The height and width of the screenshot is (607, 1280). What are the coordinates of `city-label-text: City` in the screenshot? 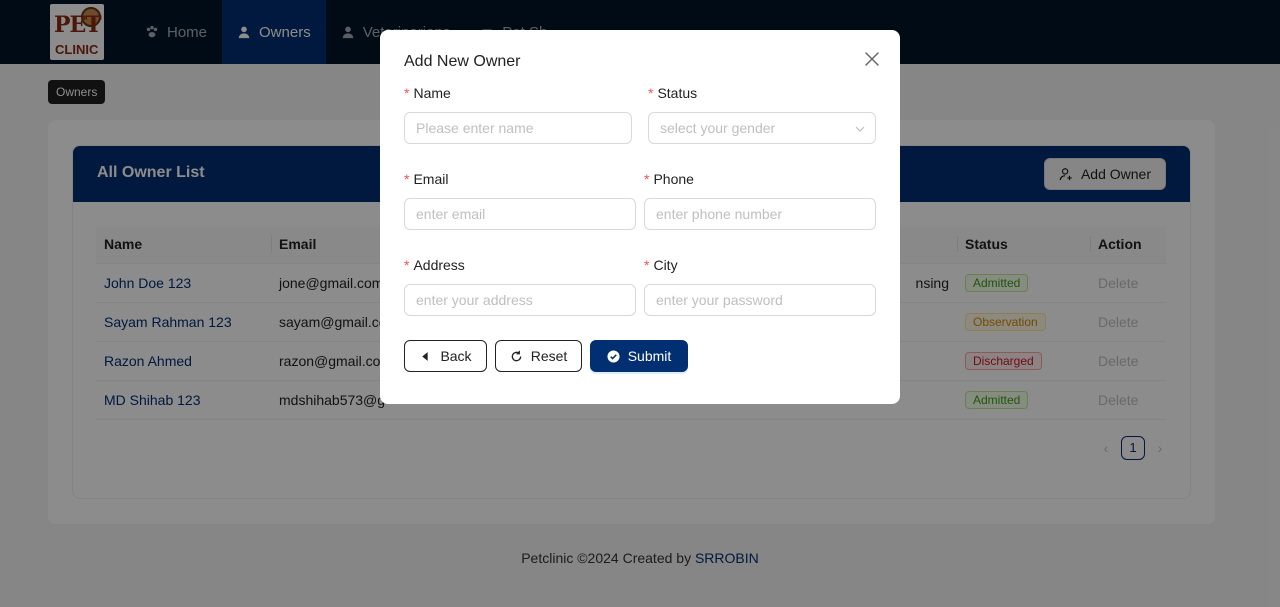 It's located at (665, 265).